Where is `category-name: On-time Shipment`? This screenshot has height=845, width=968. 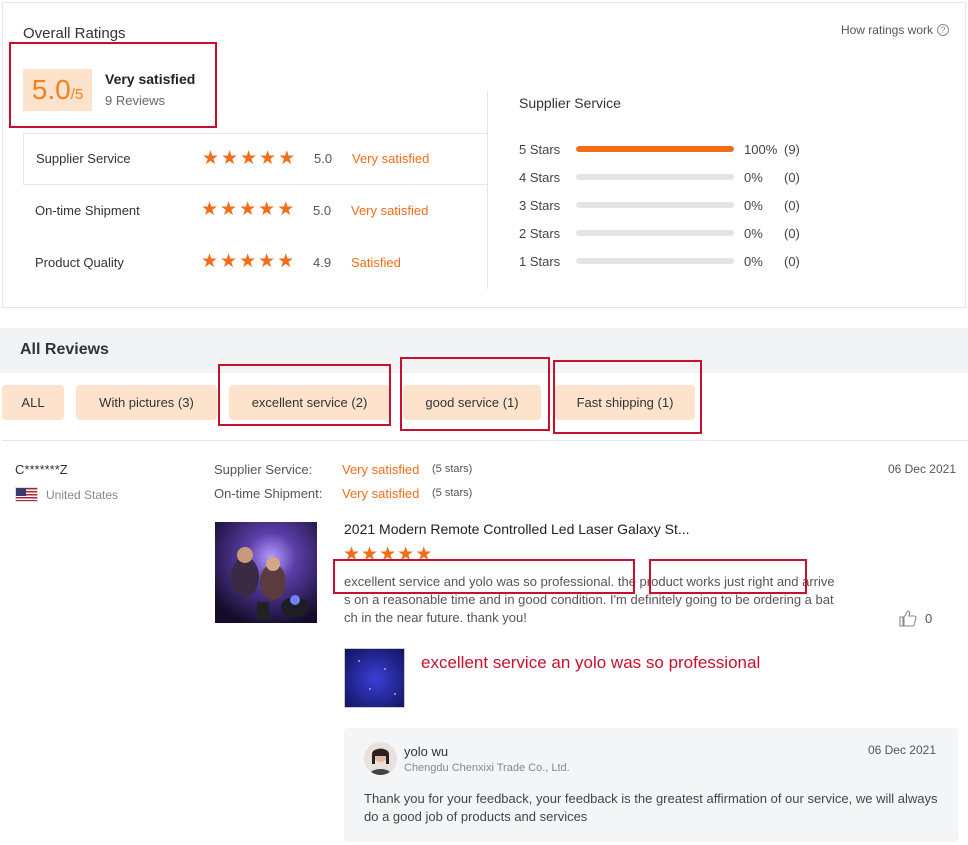 category-name: On-time Shipment is located at coordinates (87, 210).